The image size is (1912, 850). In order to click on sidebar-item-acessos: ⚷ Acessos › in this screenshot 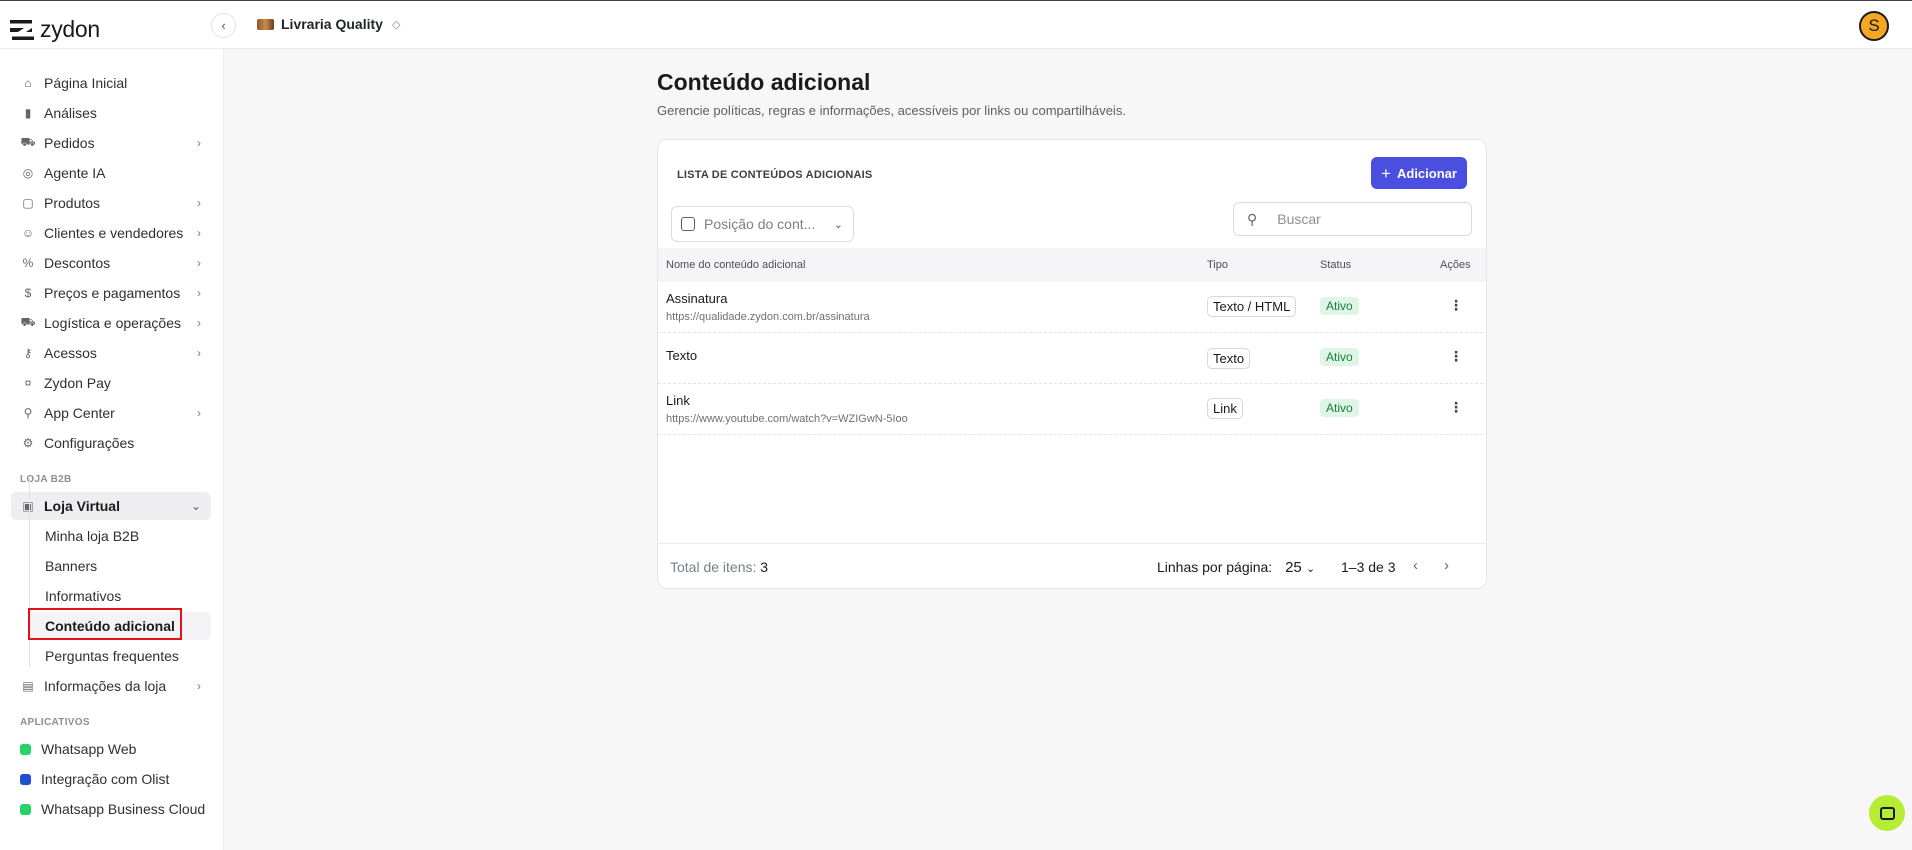, I will do `click(111, 353)`.